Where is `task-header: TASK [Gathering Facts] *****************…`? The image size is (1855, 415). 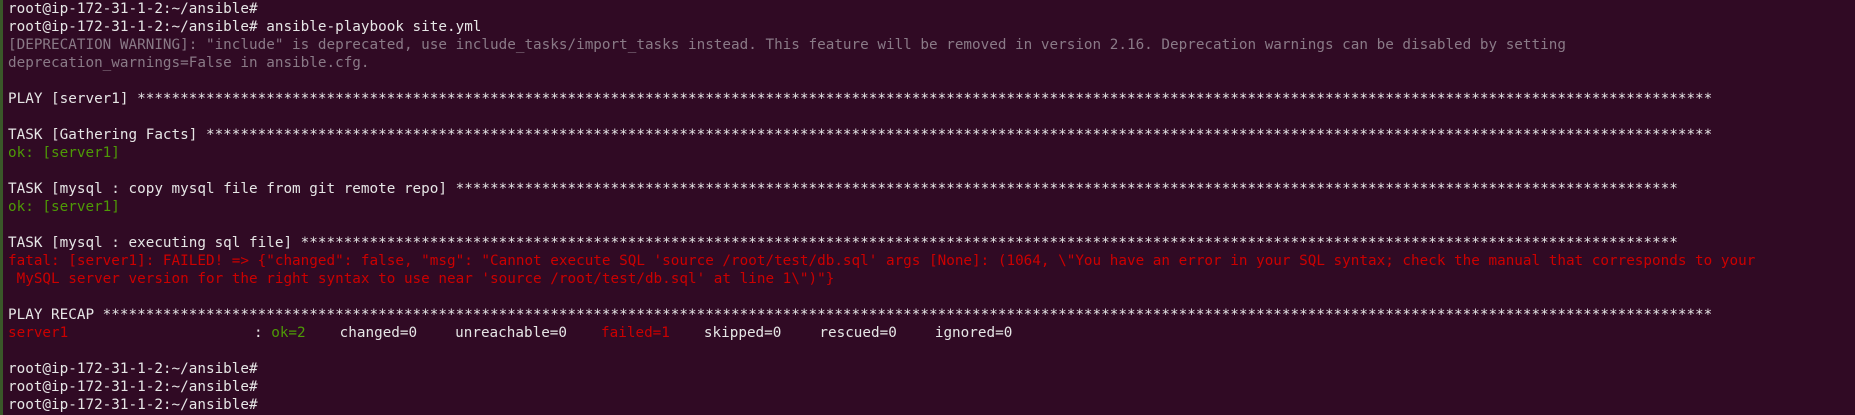 task-header: TASK [Gathering Facts] *****************… is located at coordinates (860, 135).